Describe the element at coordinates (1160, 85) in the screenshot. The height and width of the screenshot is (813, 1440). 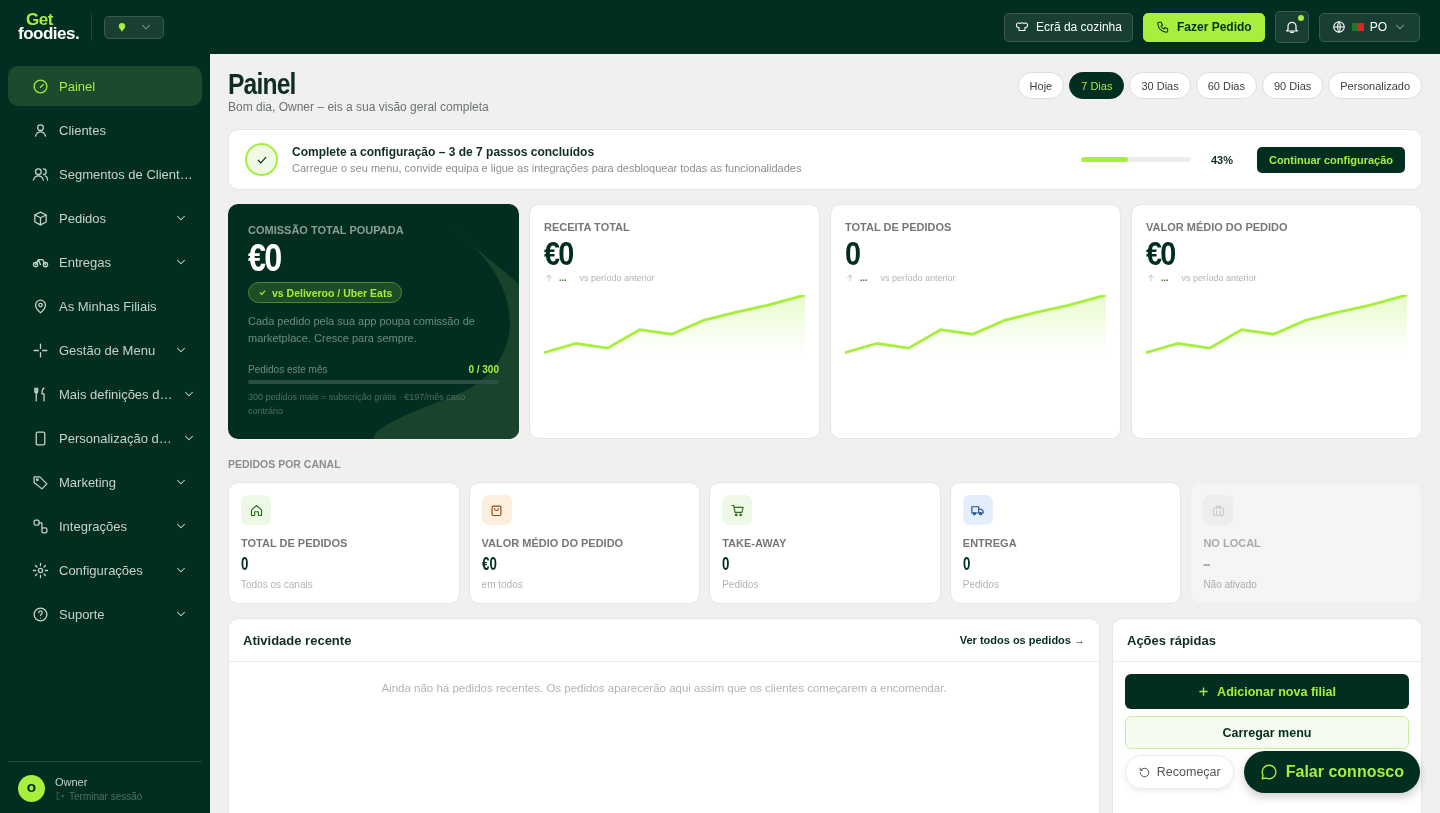
I see `range-tab: 30 Dias` at that location.